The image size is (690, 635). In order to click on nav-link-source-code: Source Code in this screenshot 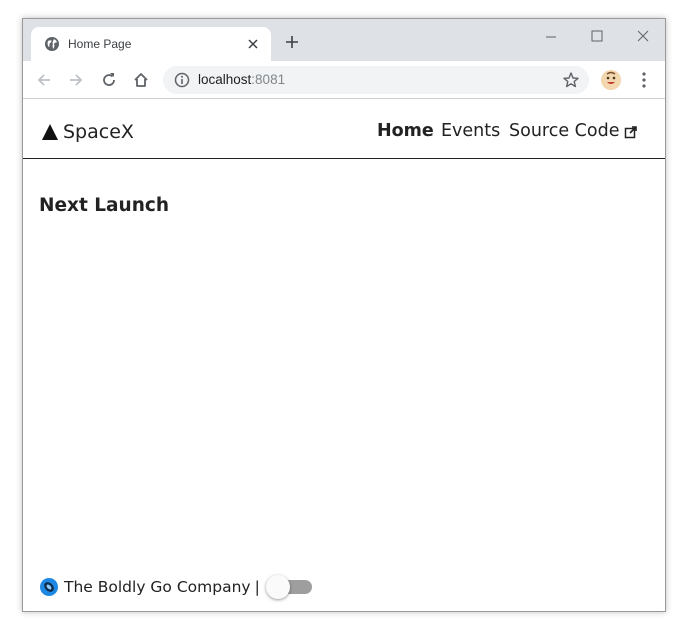, I will do `click(573, 131)`.